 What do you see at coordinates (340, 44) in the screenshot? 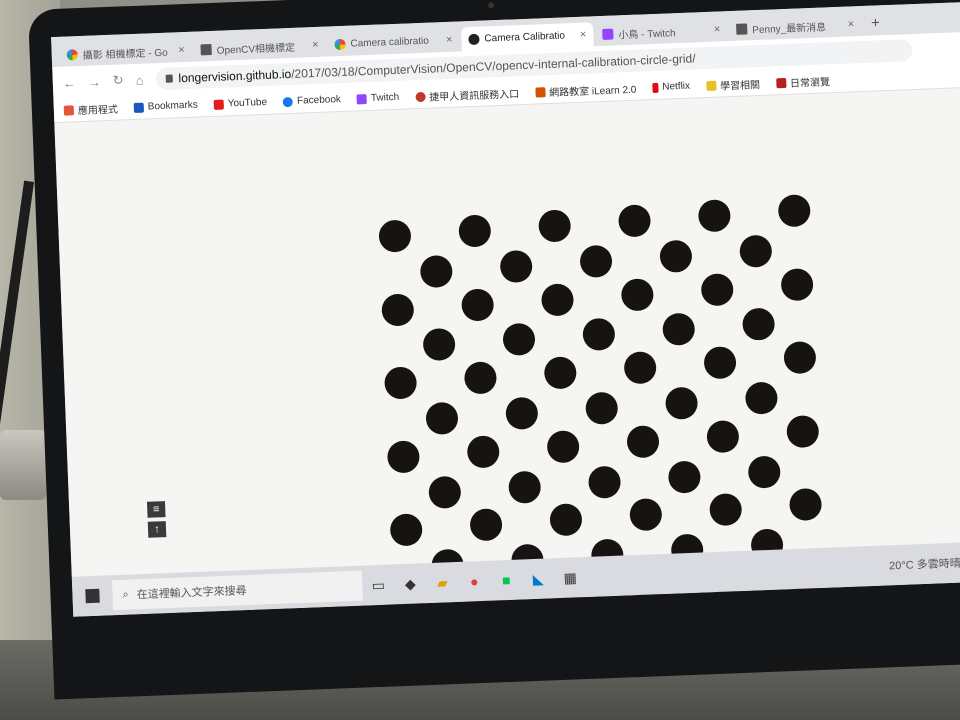
I see `google-icon` at bounding box center [340, 44].